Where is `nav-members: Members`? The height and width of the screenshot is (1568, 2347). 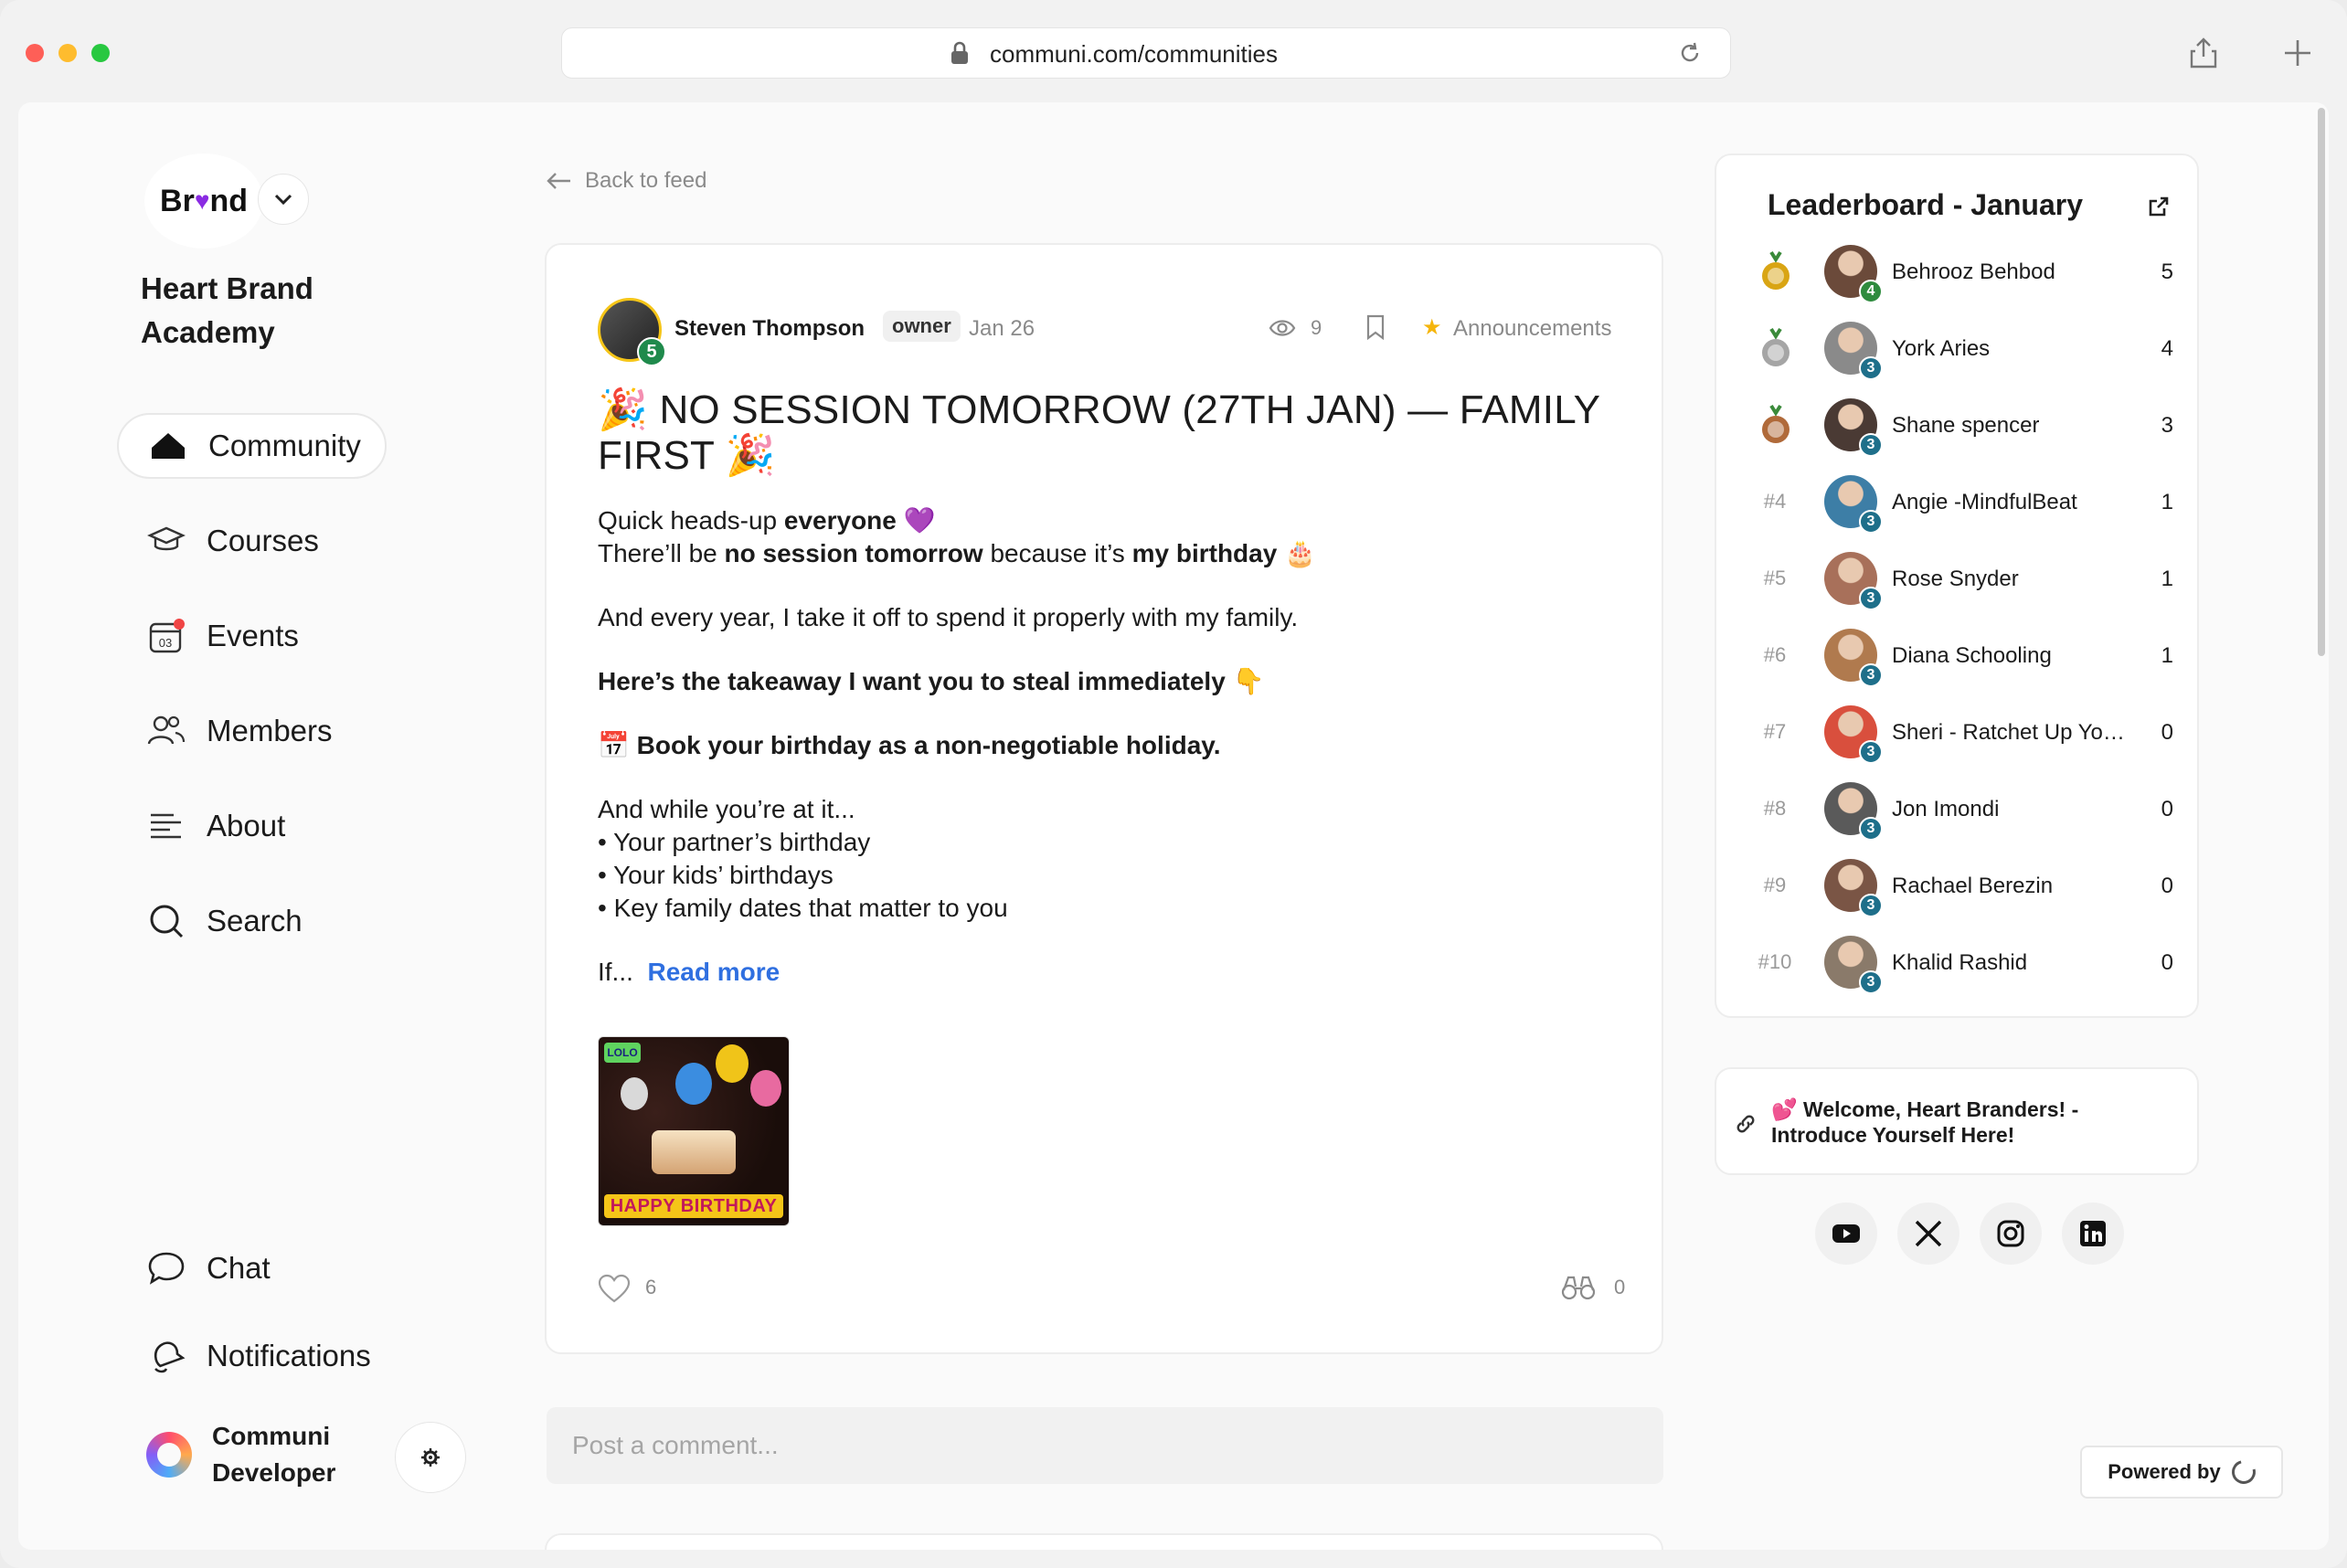 nav-members: Members is located at coordinates (225, 731).